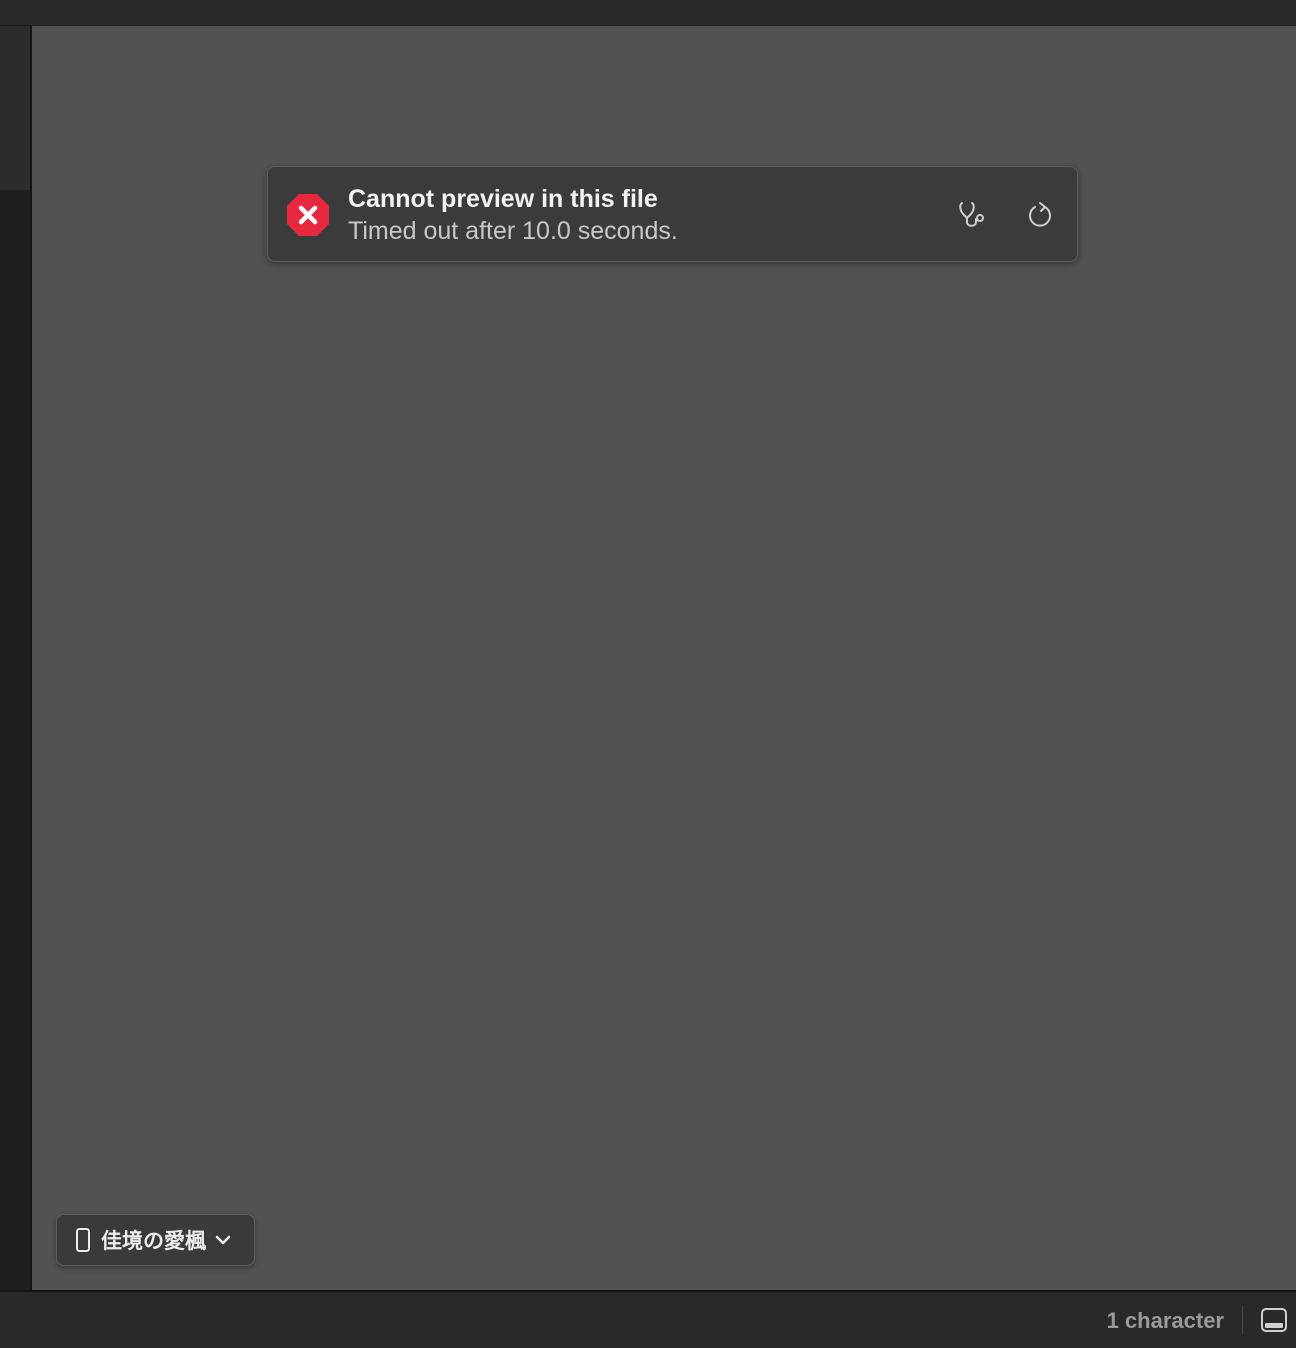  Describe the element at coordinates (513, 231) in the screenshot. I see `banner-subtitle: Timed out after 10.0 seconds.` at that location.